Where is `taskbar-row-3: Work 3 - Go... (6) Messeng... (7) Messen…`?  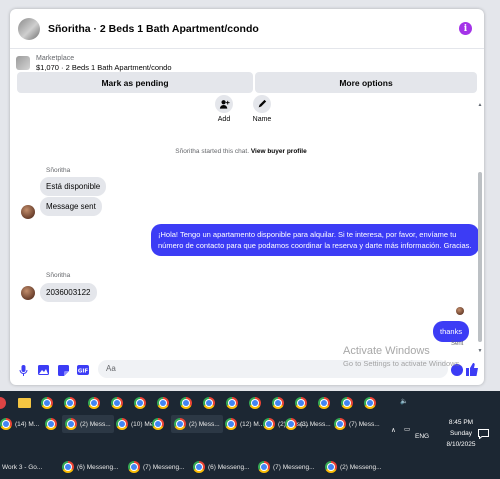
taskbar-row-3: Work 3 - Go... (6) Messeng... (7) Messen… is located at coordinates (195, 468).